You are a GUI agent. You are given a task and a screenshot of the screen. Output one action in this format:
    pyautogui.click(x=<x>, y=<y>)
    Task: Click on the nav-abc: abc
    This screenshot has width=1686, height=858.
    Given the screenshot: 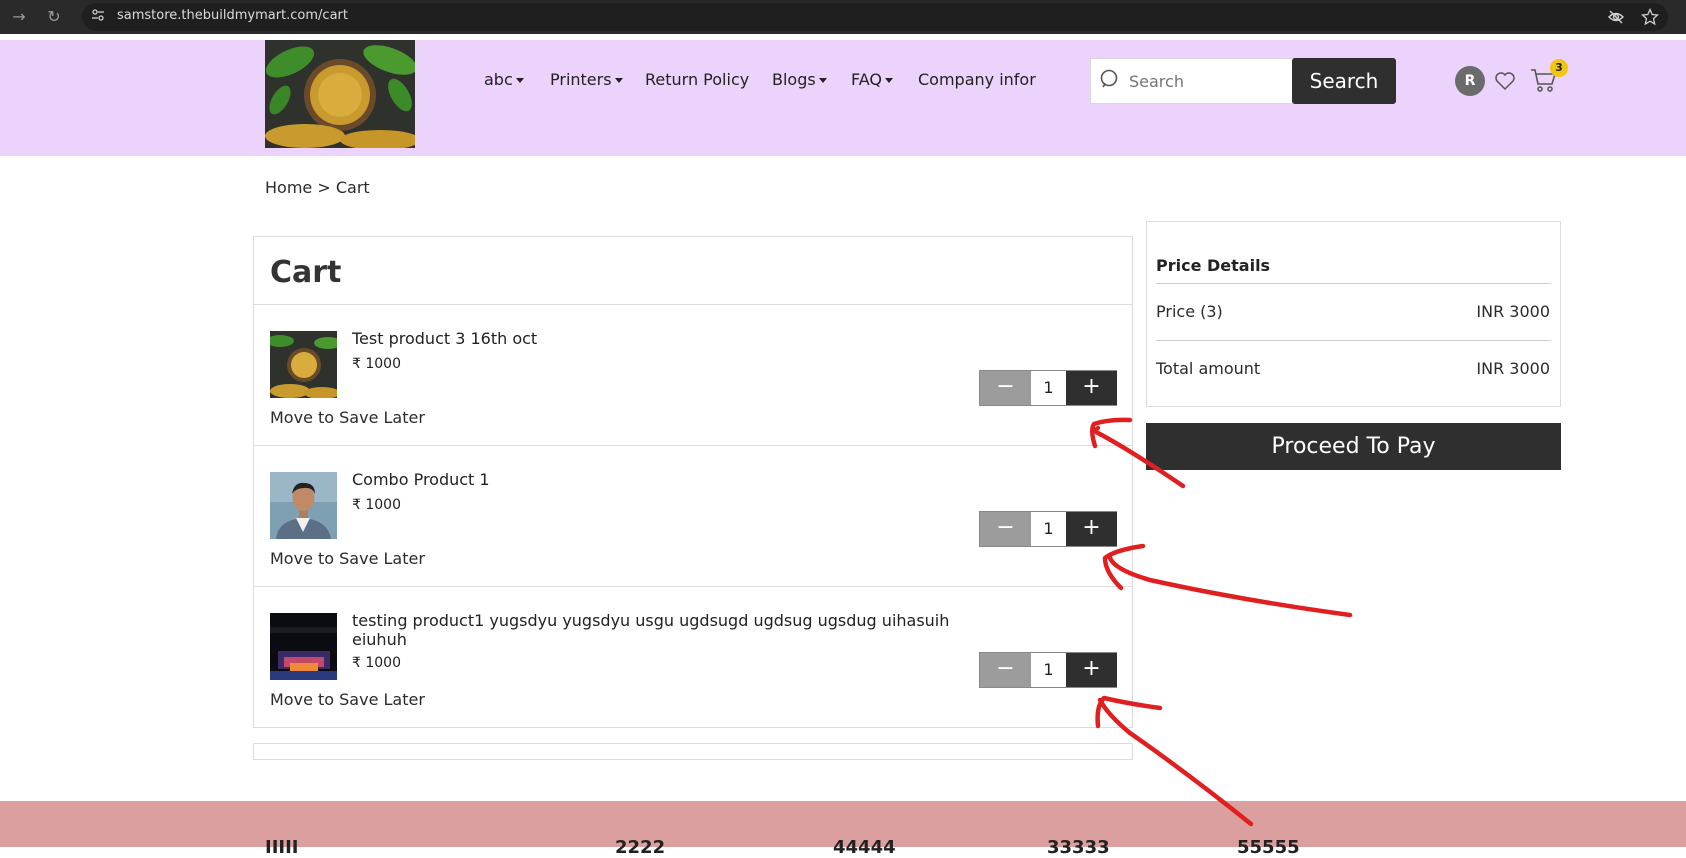 What is the action you would take?
    pyautogui.click(x=504, y=79)
    